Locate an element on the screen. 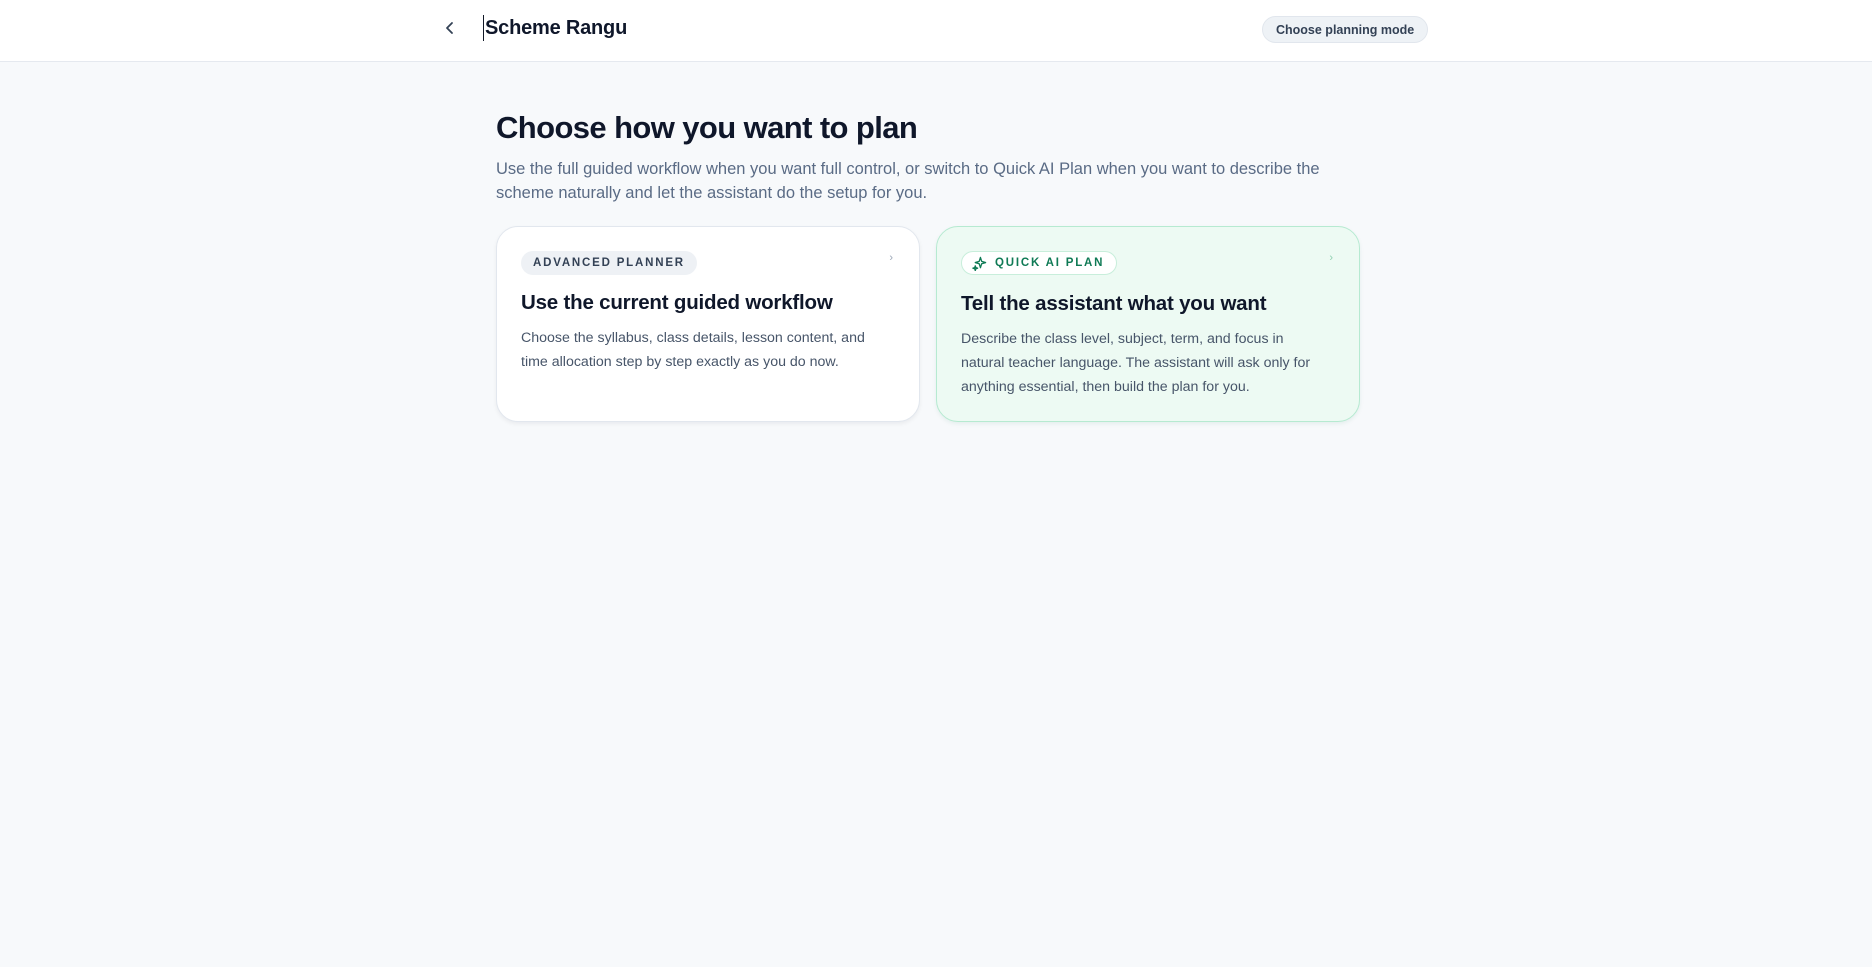 Image resolution: width=1872 pixels, height=967 pixels. back-button is located at coordinates (450, 28).